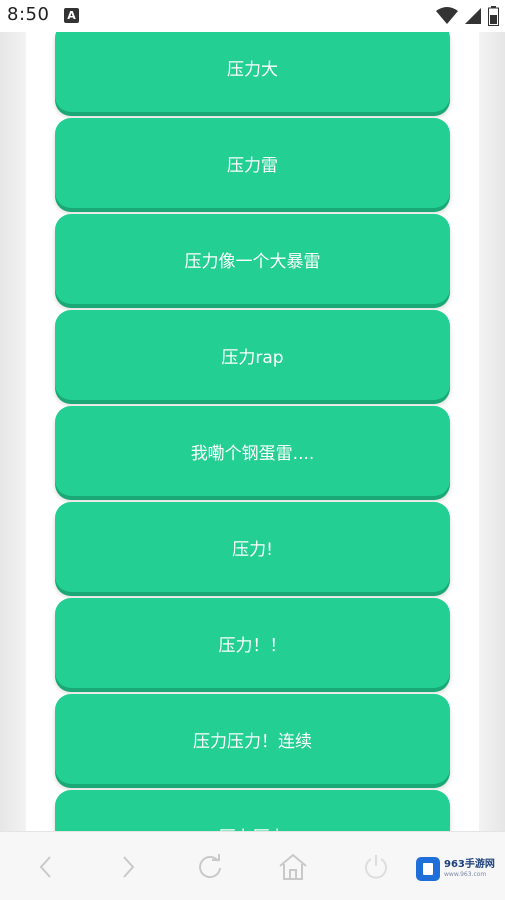 The image size is (505, 900). What do you see at coordinates (493, 16) in the screenshot?
I see `battery-icon` at bounding box center [493, 16].